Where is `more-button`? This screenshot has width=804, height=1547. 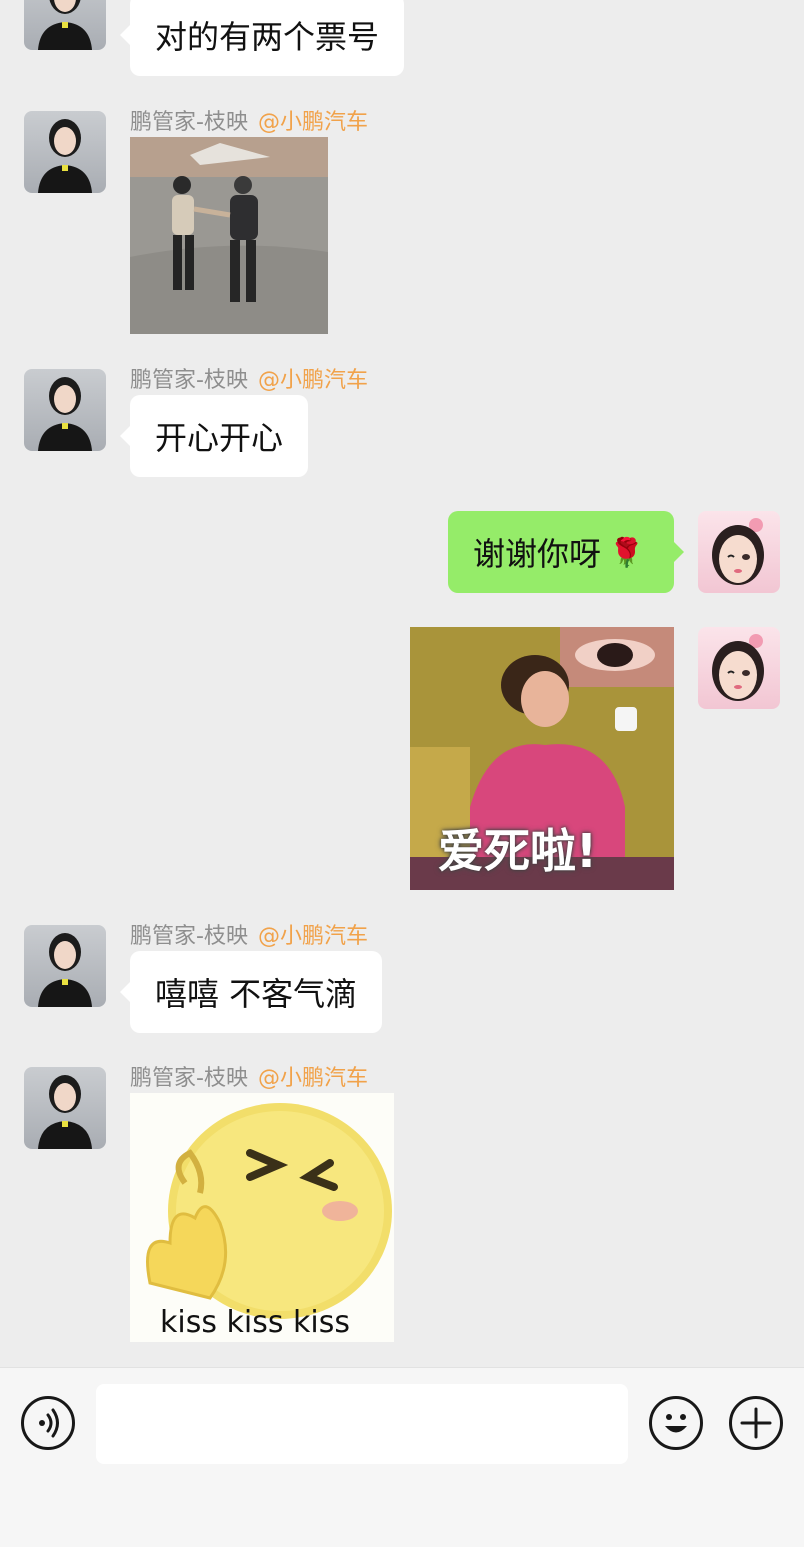
more-button is located at coordinates (756, 1423).